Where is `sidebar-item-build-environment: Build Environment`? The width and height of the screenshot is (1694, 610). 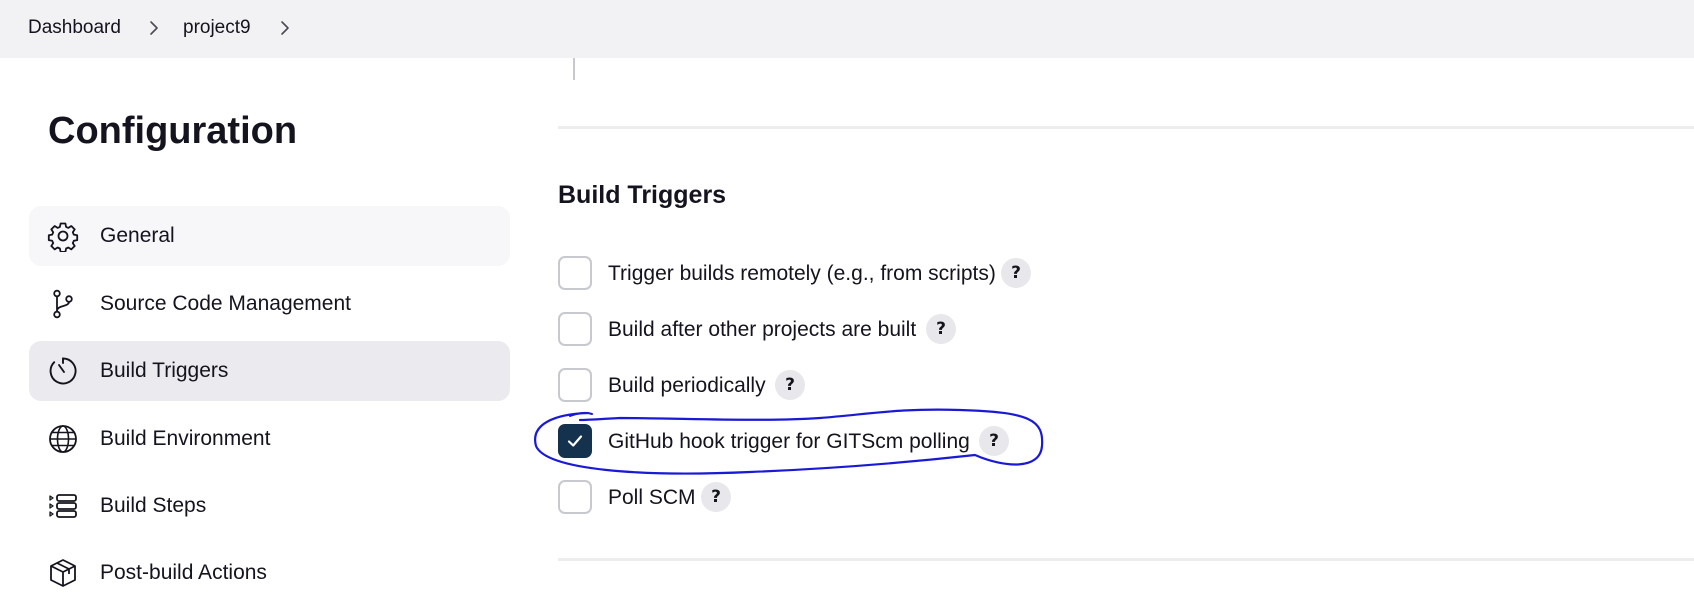
sidebar-item-build-environment: Build Environment is located at coordinates (269, 439).